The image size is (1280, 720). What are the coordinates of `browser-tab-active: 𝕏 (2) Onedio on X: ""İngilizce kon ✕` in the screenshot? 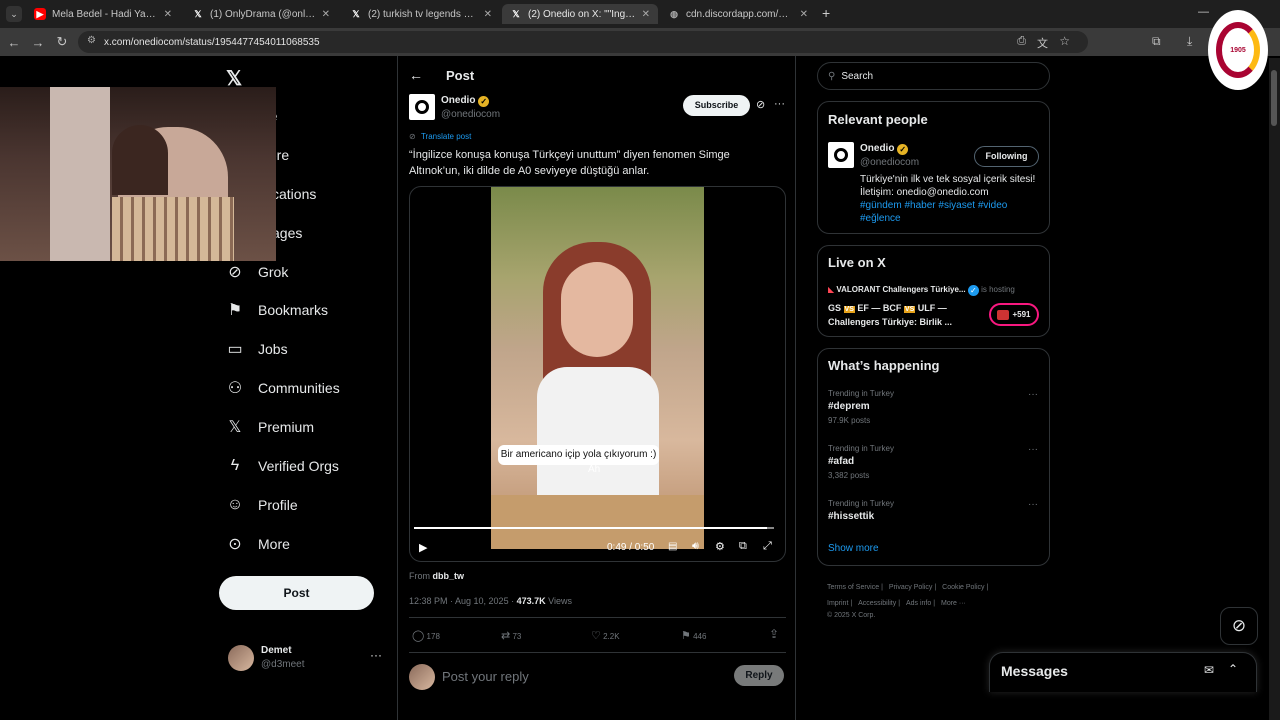 It's located at (580, 14).